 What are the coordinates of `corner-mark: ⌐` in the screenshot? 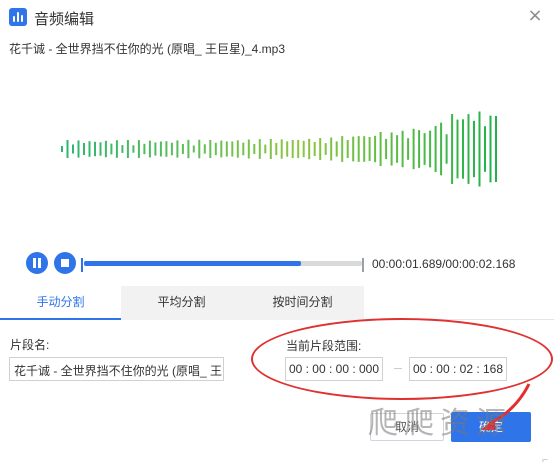 It's located at (545, 460).